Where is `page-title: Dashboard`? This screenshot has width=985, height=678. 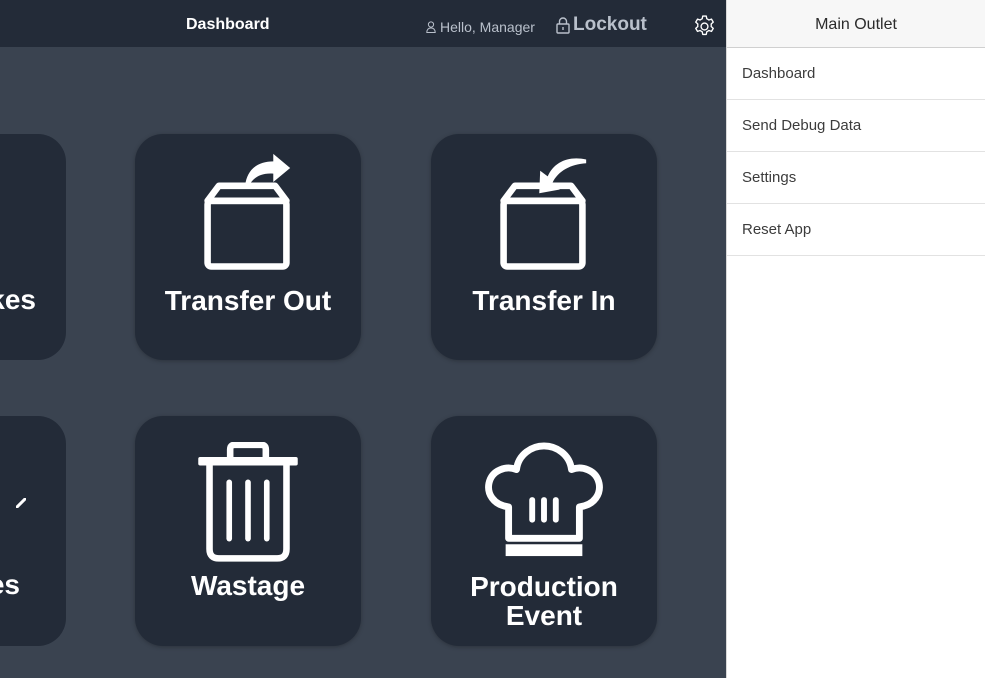 page-title: Dashboard is located at coordinates (228, 24).